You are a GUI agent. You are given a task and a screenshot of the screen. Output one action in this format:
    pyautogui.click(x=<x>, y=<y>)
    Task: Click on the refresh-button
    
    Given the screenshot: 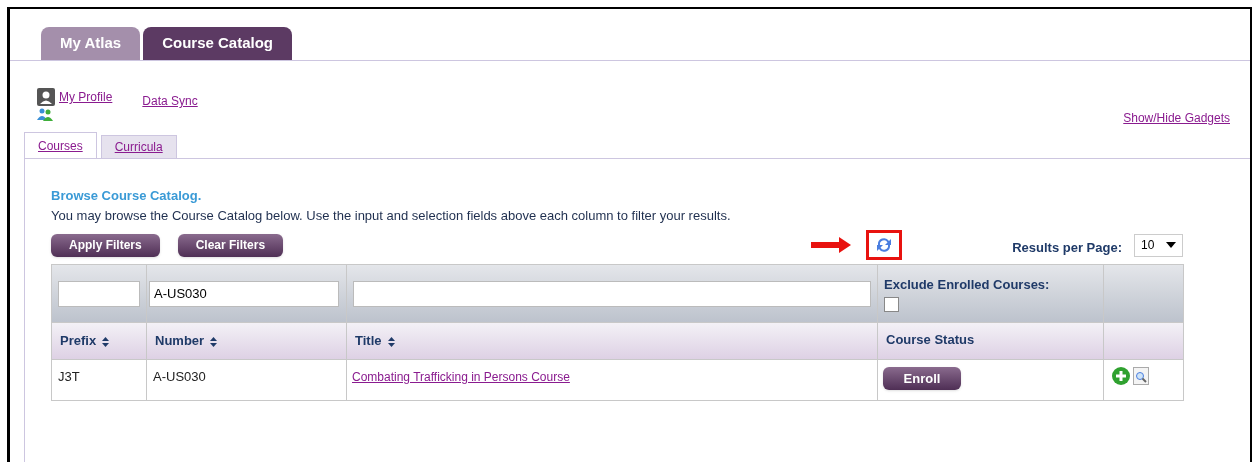 What is the action you would take?
    pyautogui.click(x=884, y=245)
    